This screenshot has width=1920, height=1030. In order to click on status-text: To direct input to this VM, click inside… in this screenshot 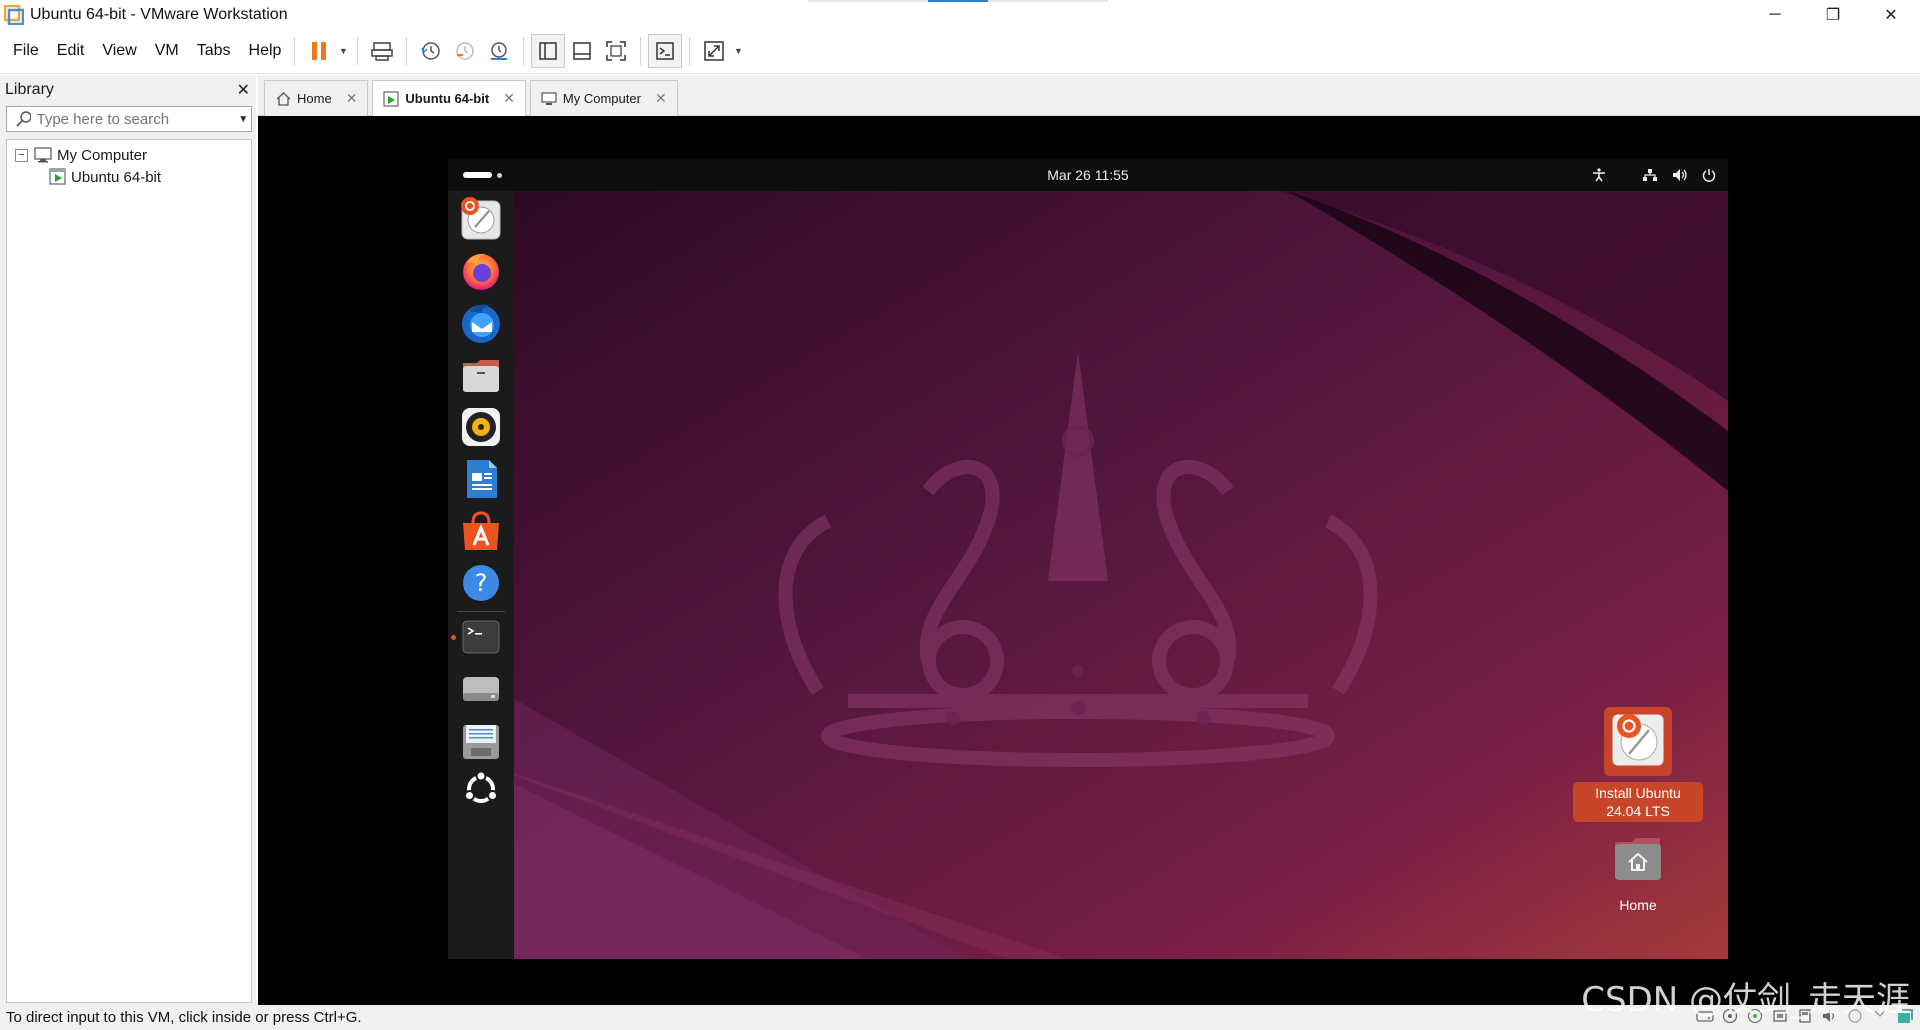, I will do `click(184, 1017)`.